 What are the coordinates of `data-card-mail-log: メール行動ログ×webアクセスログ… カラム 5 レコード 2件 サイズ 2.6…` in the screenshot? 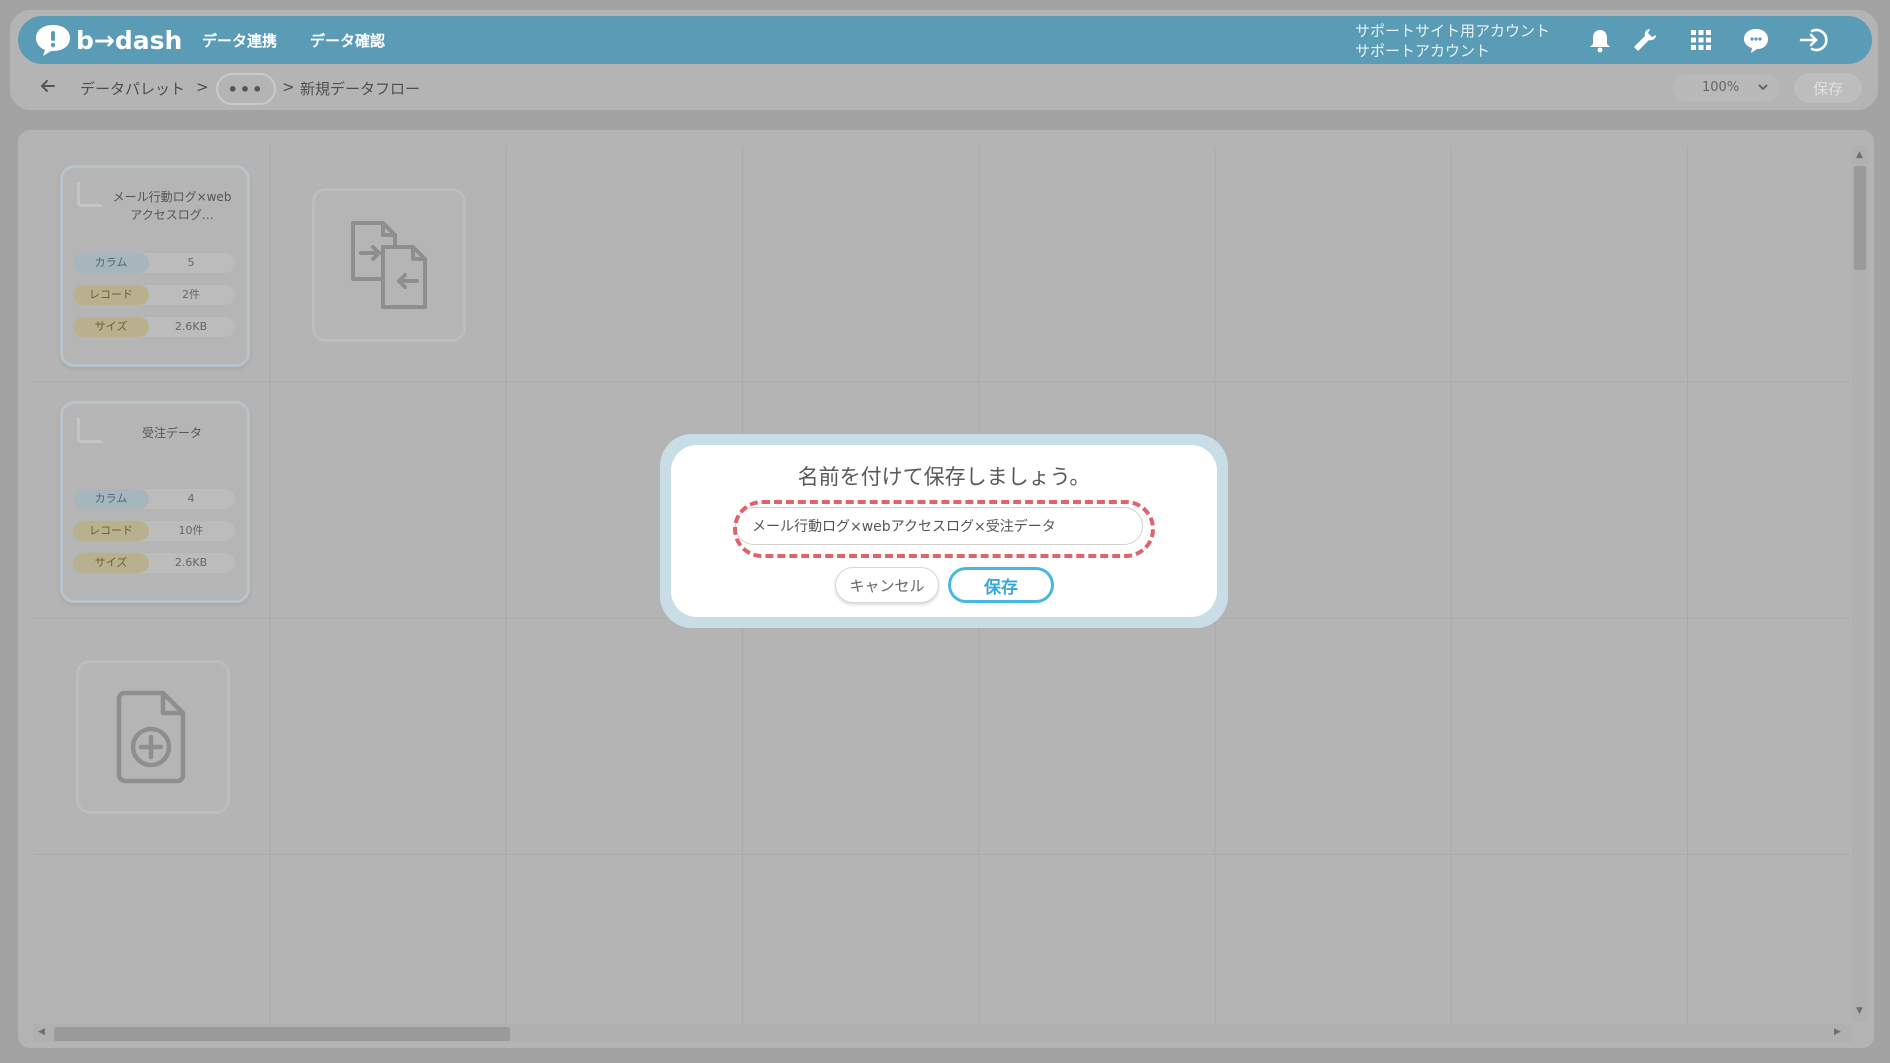 It's located at (155, 266).